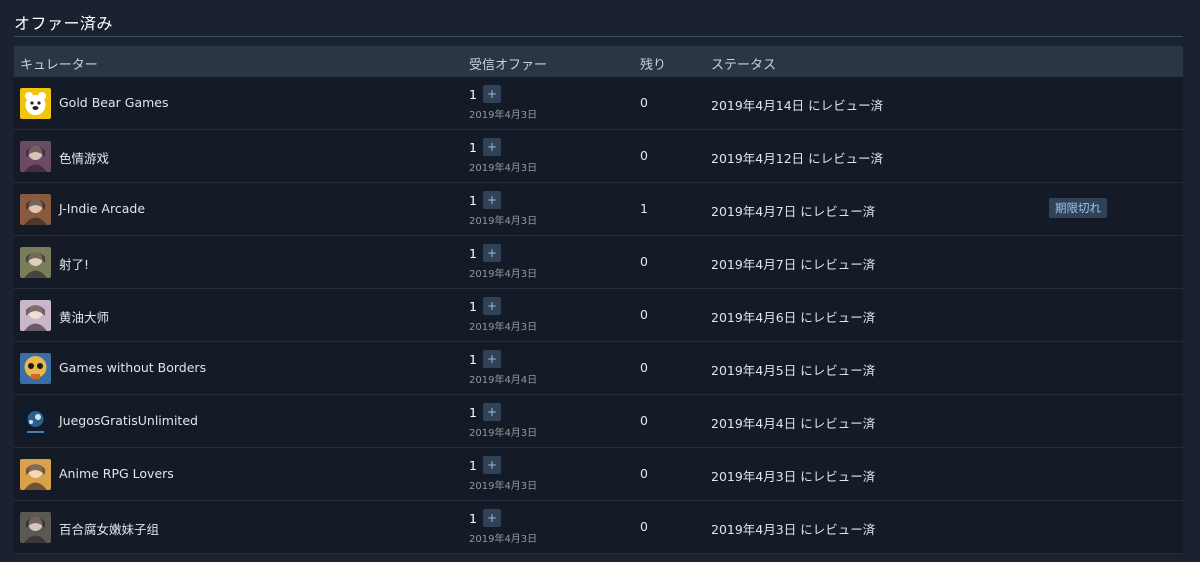  Describe the element at coordinates (113, 102) in the screenshot. I see `curator-name-link: Gold Bear Games` at that location.